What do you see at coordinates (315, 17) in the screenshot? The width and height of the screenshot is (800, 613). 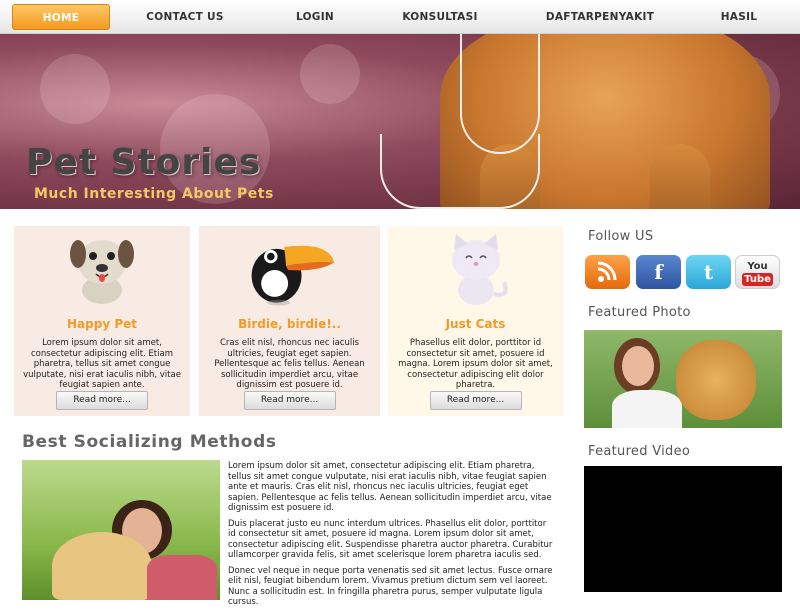 I see `nav-login: LOGIN` at bounding box center [315, 17].